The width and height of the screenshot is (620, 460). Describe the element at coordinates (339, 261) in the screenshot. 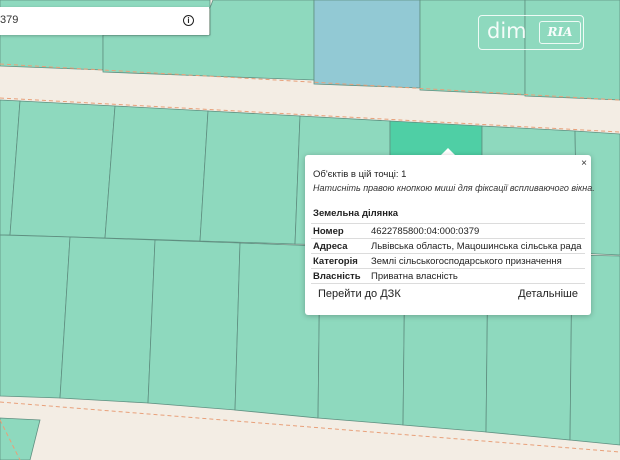

I see `row-label: Категорія` at that location.